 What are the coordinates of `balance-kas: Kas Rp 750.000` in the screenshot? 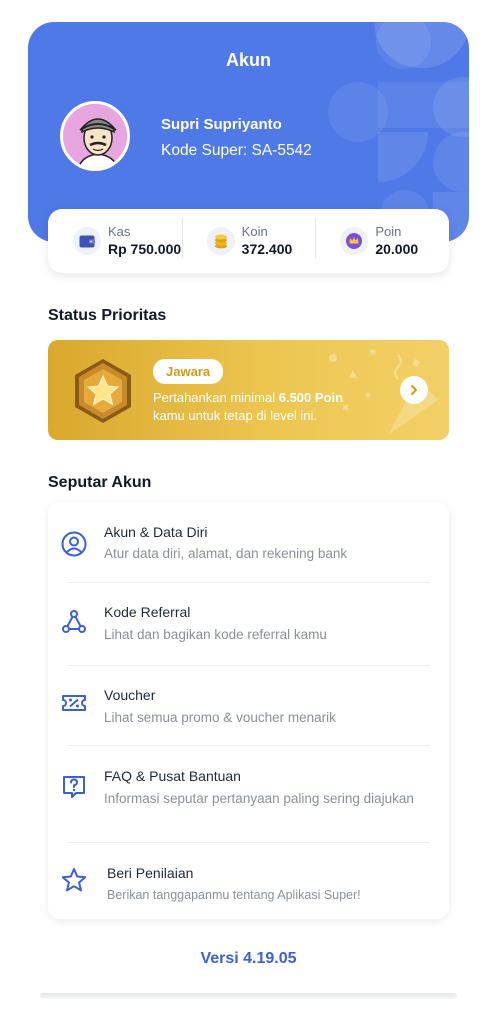 It's located at (115, 241).